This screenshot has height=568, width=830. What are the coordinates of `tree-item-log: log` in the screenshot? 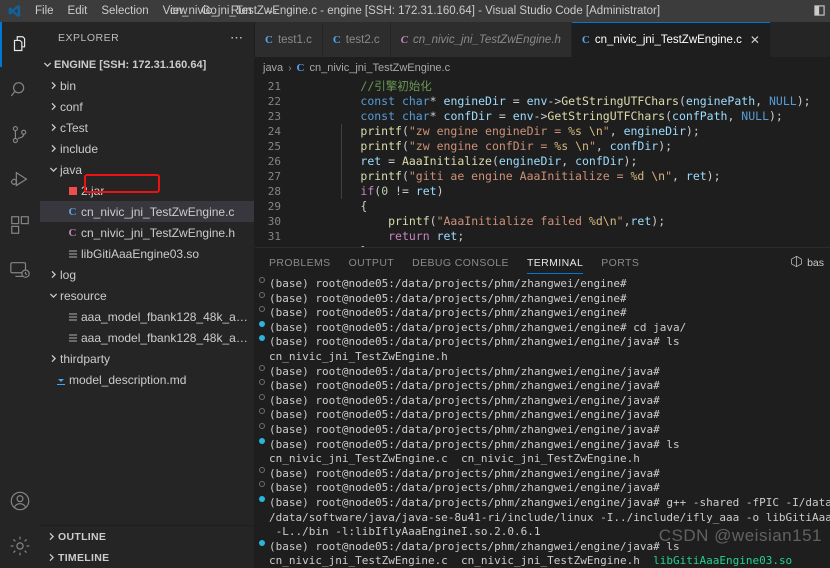 It's located at (147, 274).